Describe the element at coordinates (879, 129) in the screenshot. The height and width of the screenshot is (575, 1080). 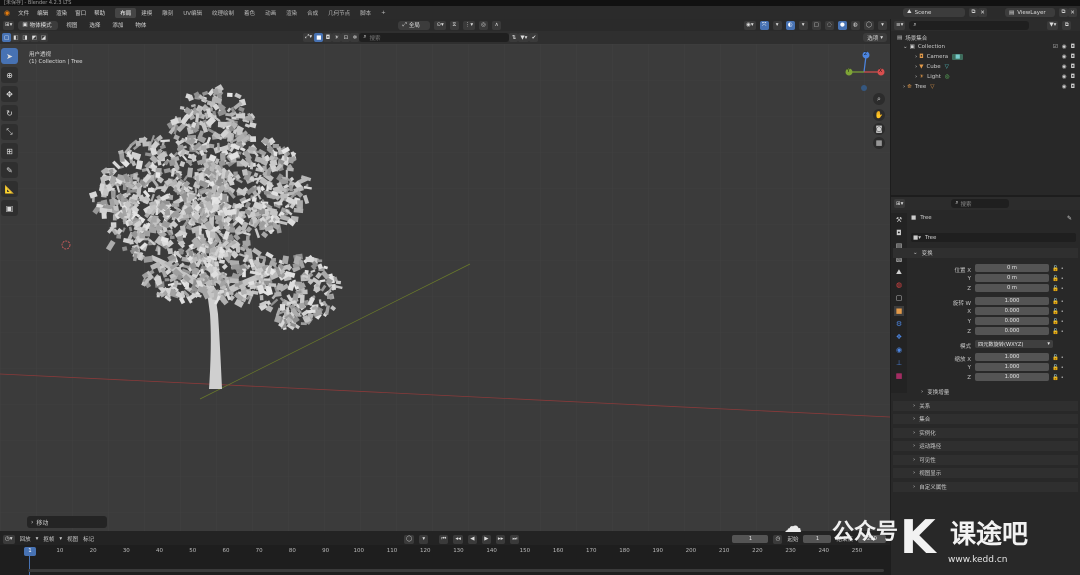
I see `camera-view-icon: ◙` at that location.